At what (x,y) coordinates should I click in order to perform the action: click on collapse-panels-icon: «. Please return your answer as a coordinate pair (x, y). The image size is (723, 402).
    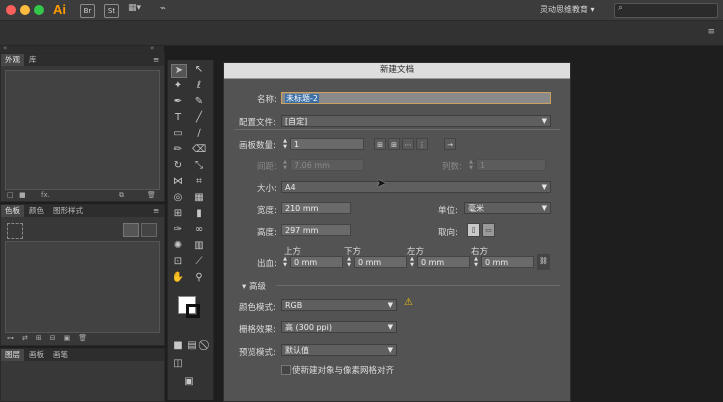
    Looking at the image, I should click on (5, 48).